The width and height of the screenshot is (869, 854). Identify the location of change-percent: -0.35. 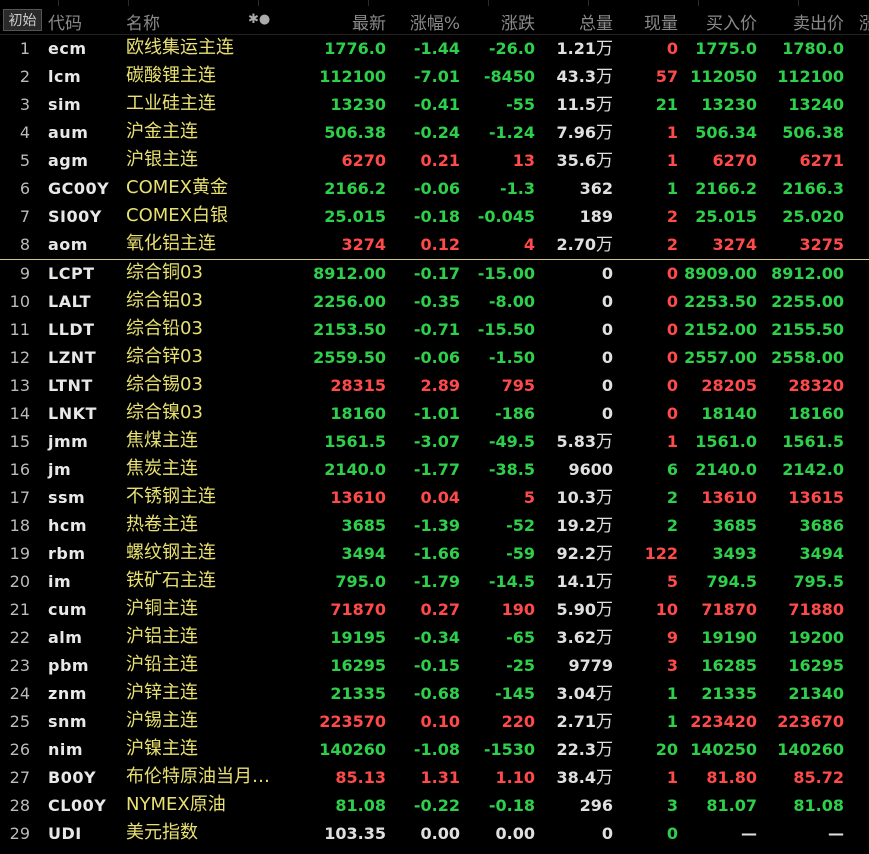
(436, 301).